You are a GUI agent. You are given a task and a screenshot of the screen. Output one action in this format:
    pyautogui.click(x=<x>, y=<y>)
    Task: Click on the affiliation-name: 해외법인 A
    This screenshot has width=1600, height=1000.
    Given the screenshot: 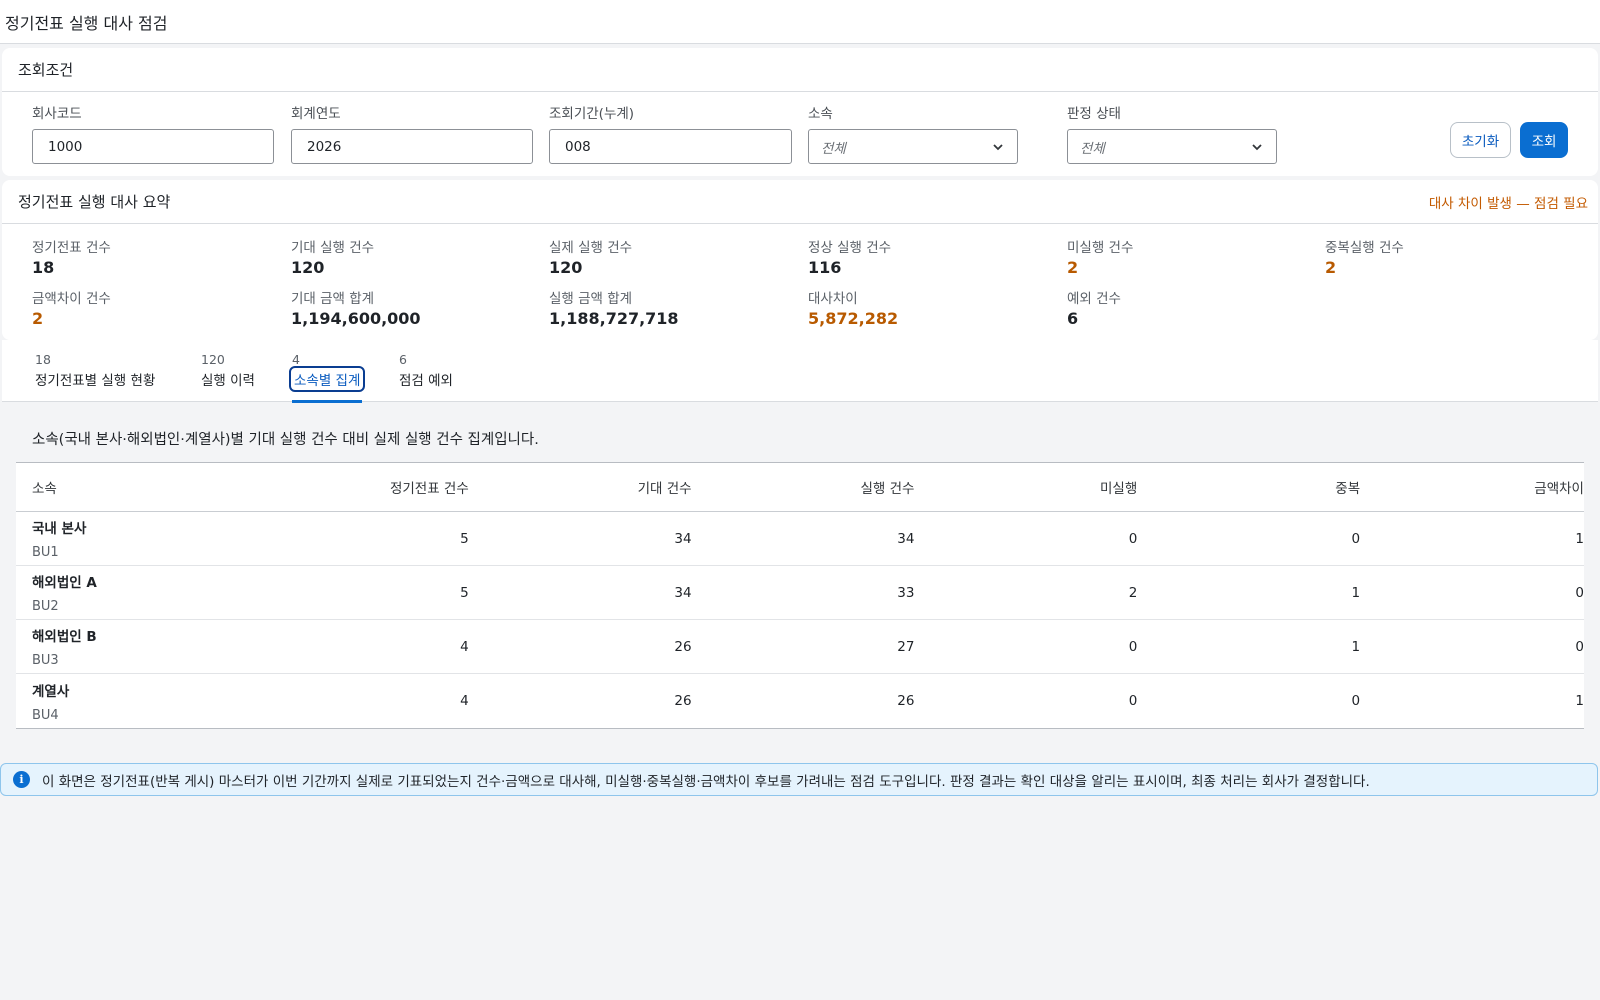 What is the action you would take?
    pyautogui.click(x=64, y=583)
    